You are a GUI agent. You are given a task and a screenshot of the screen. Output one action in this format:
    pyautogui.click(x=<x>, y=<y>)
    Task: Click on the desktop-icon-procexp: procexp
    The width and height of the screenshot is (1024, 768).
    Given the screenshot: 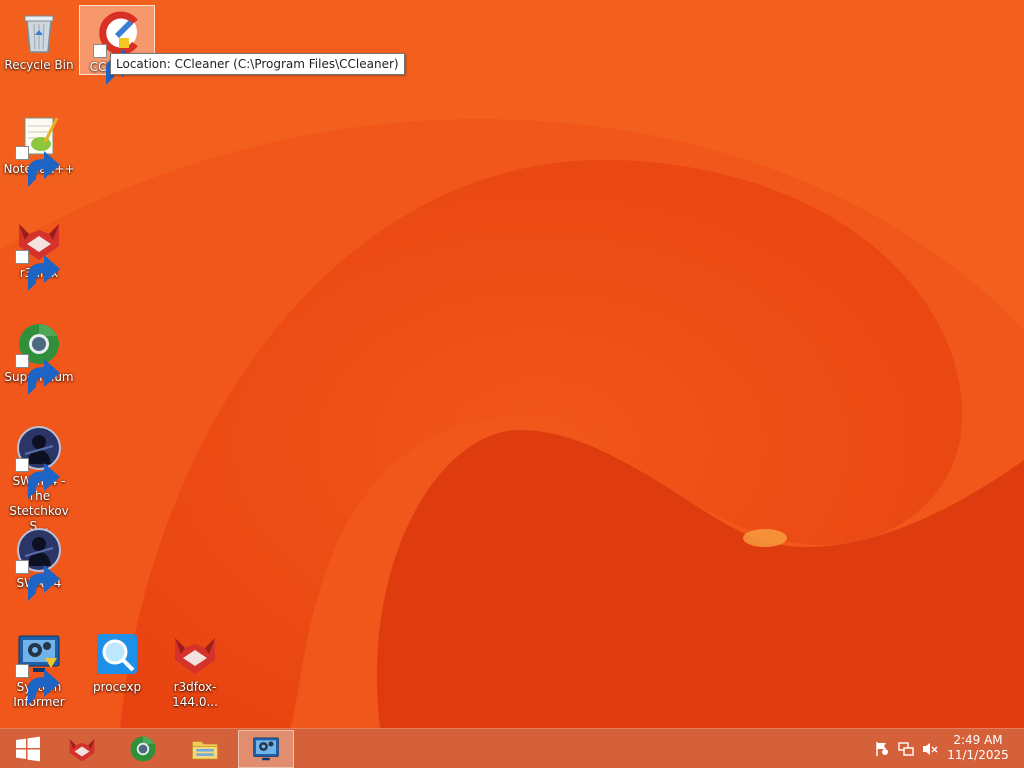 What is the action you would take?
    pyautogui.click(x=117, y=660)
    